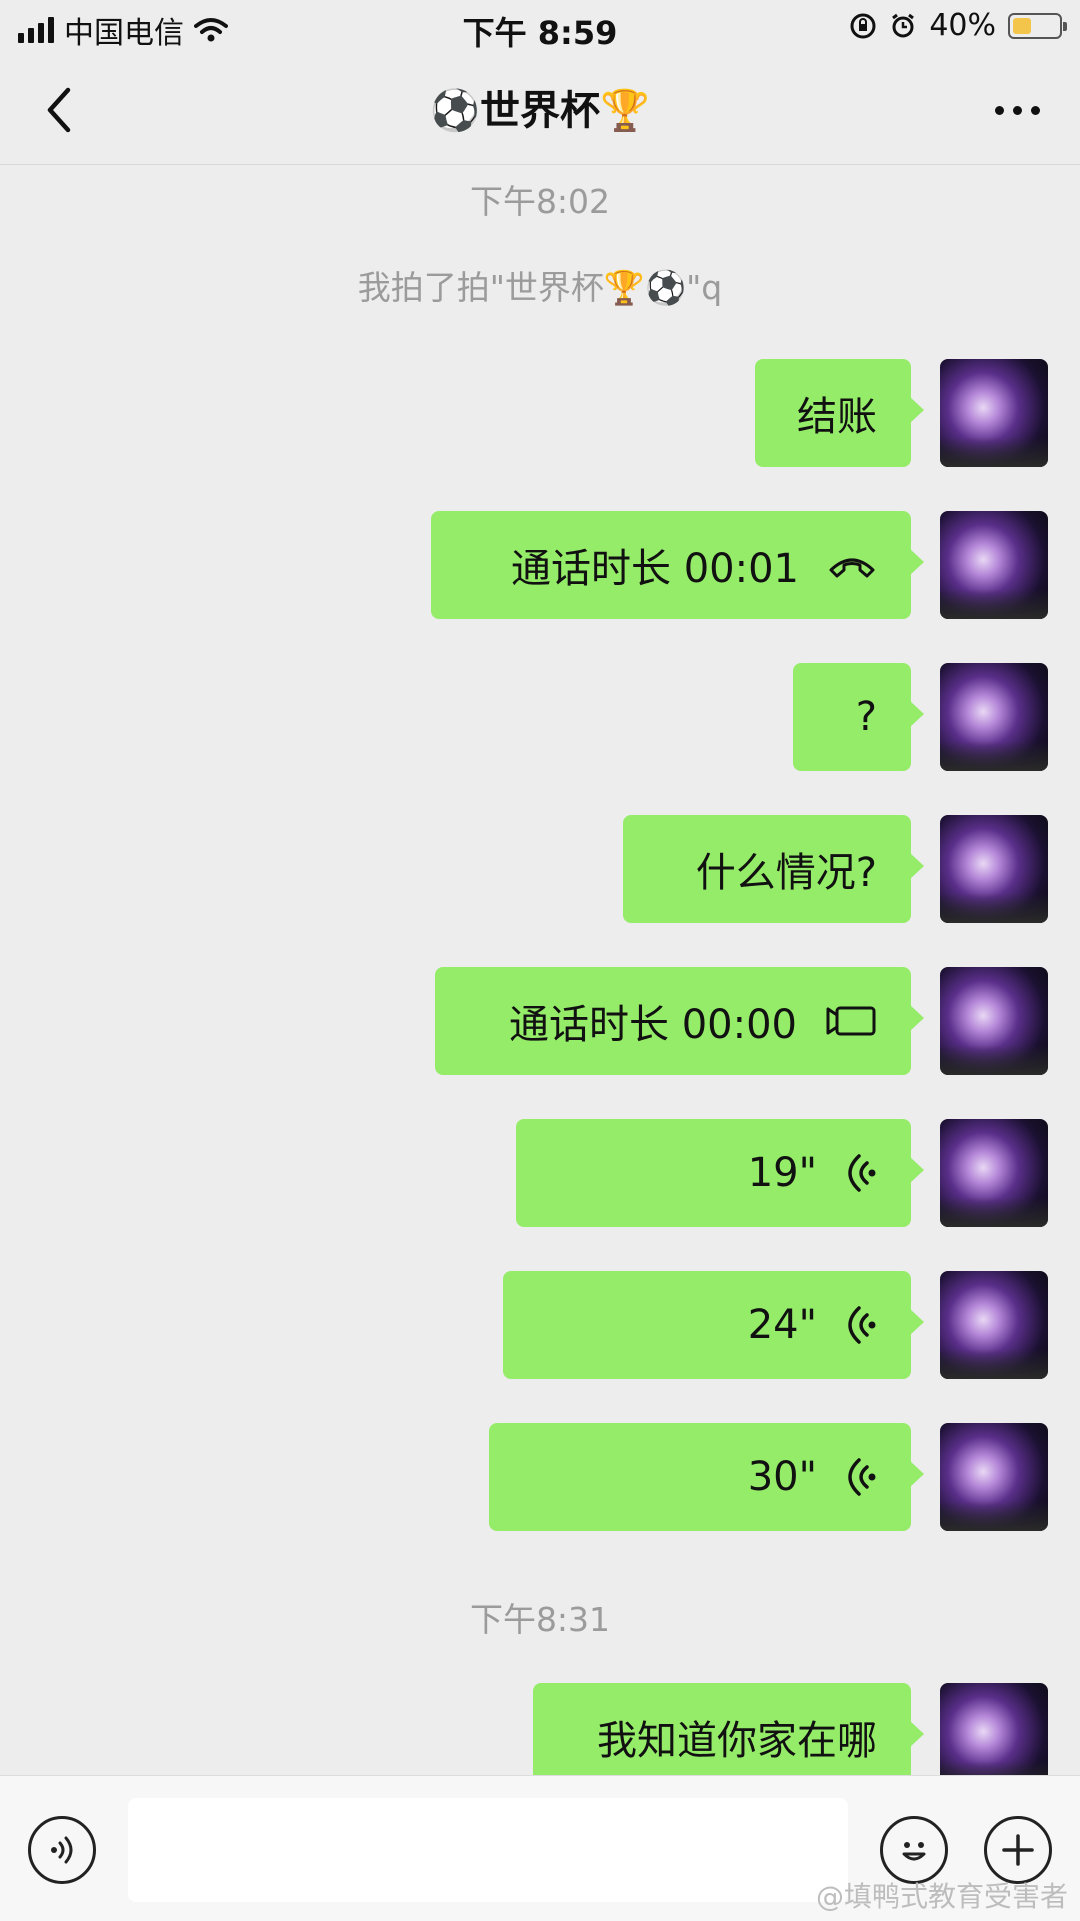 Image resolution: width=1080 pixels, height=1921 pixels. I want to click on more-functions-button, so click(1018, 1850).